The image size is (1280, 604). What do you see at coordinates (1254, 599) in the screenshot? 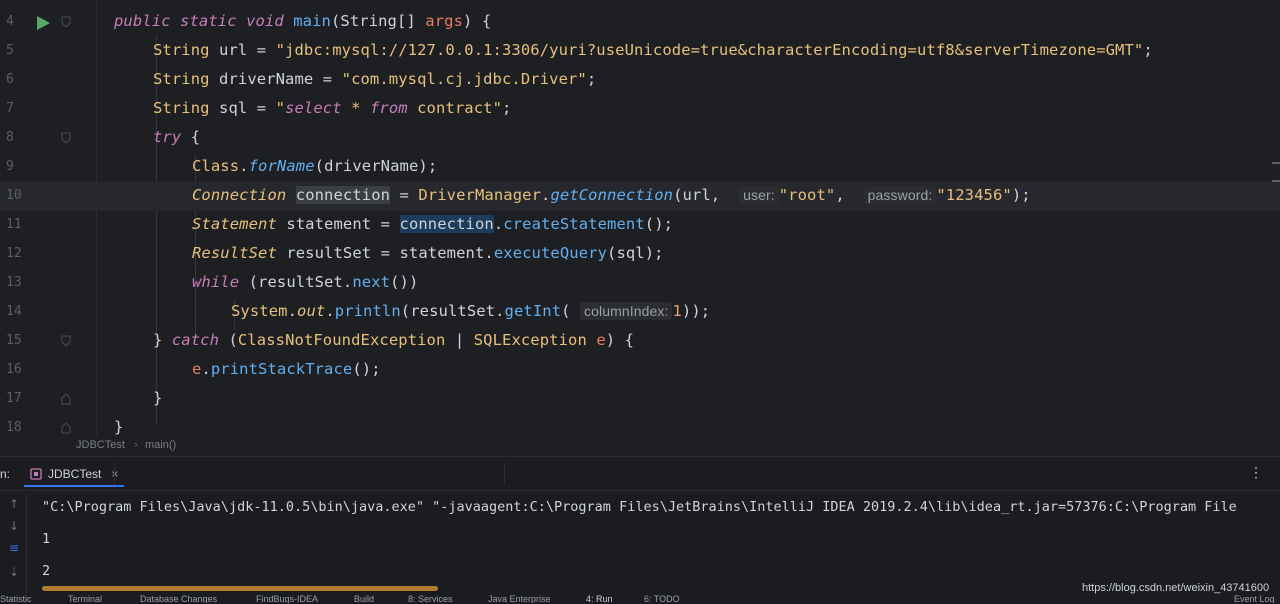
I see `tool-event-log: Event Log` at bounding box center [1254, 599].